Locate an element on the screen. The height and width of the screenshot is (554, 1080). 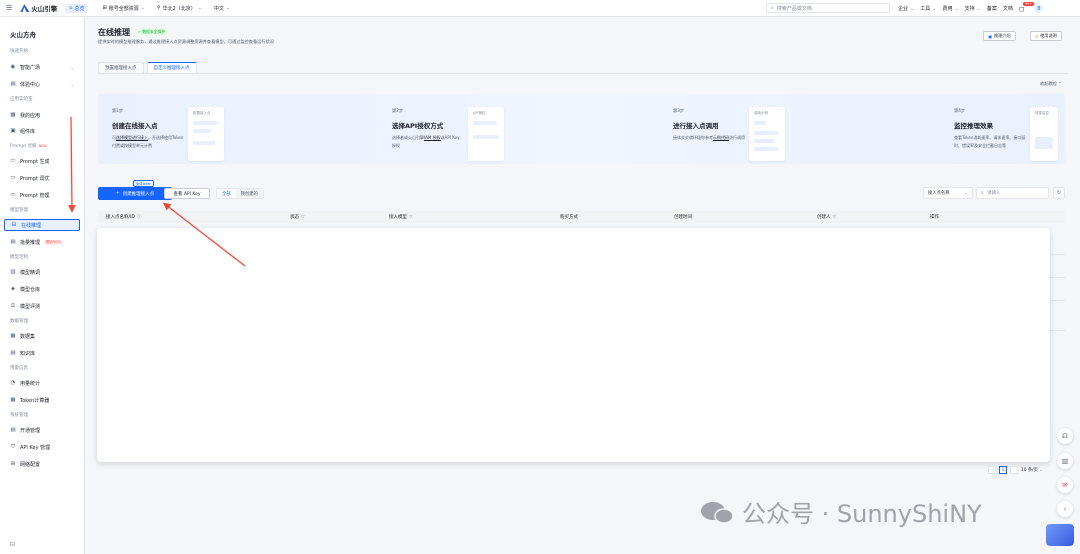
col-creator: 创建人 ▽ is located at coordinates (826, 217).